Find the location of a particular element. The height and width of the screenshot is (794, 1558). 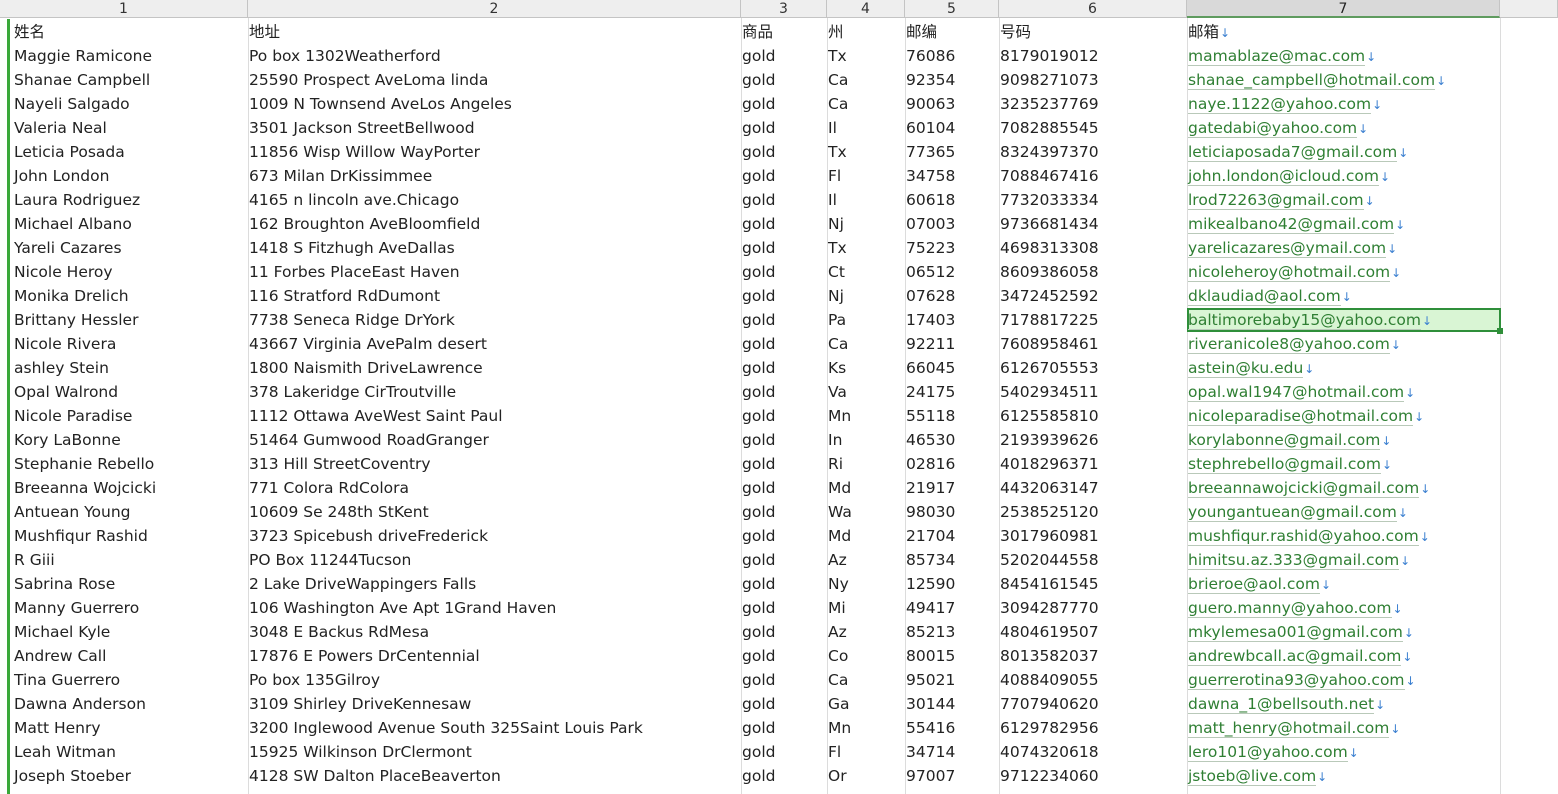

table-cell: 21917 is located at coordinates (930, 488).